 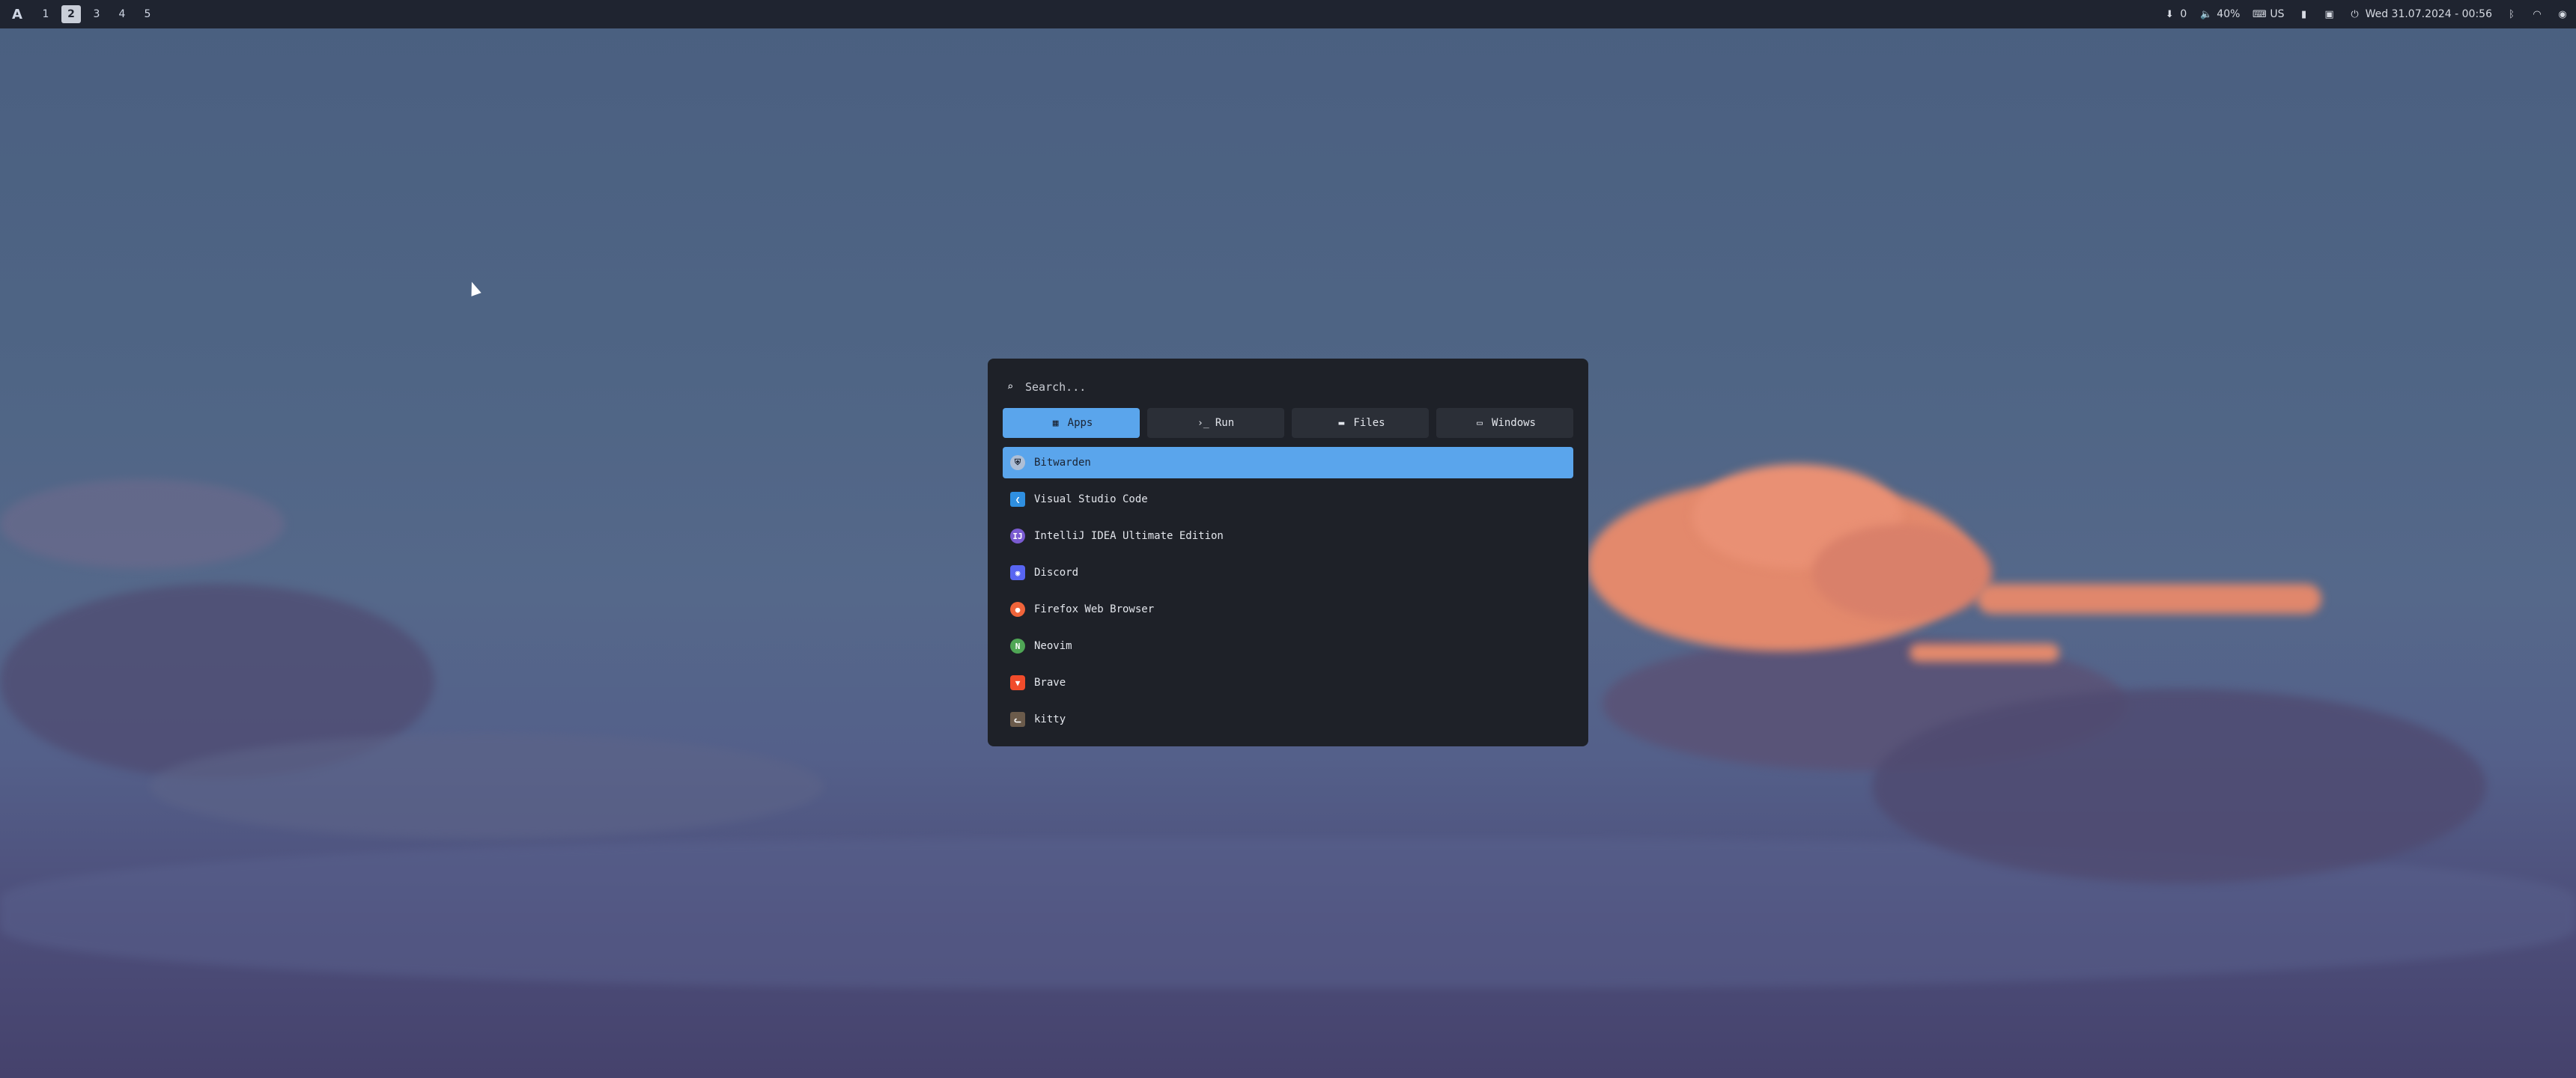 I want to click on app-label: Visual Studio Code, so click(x=1091, y=499).